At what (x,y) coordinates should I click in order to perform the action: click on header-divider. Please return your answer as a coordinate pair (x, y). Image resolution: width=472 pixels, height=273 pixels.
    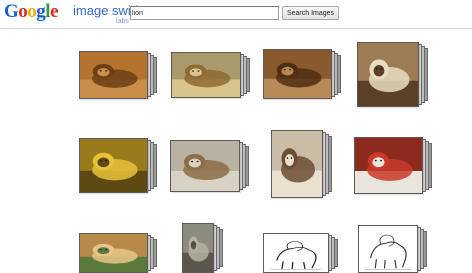
    Looking at the image, I should click on (236, 28).